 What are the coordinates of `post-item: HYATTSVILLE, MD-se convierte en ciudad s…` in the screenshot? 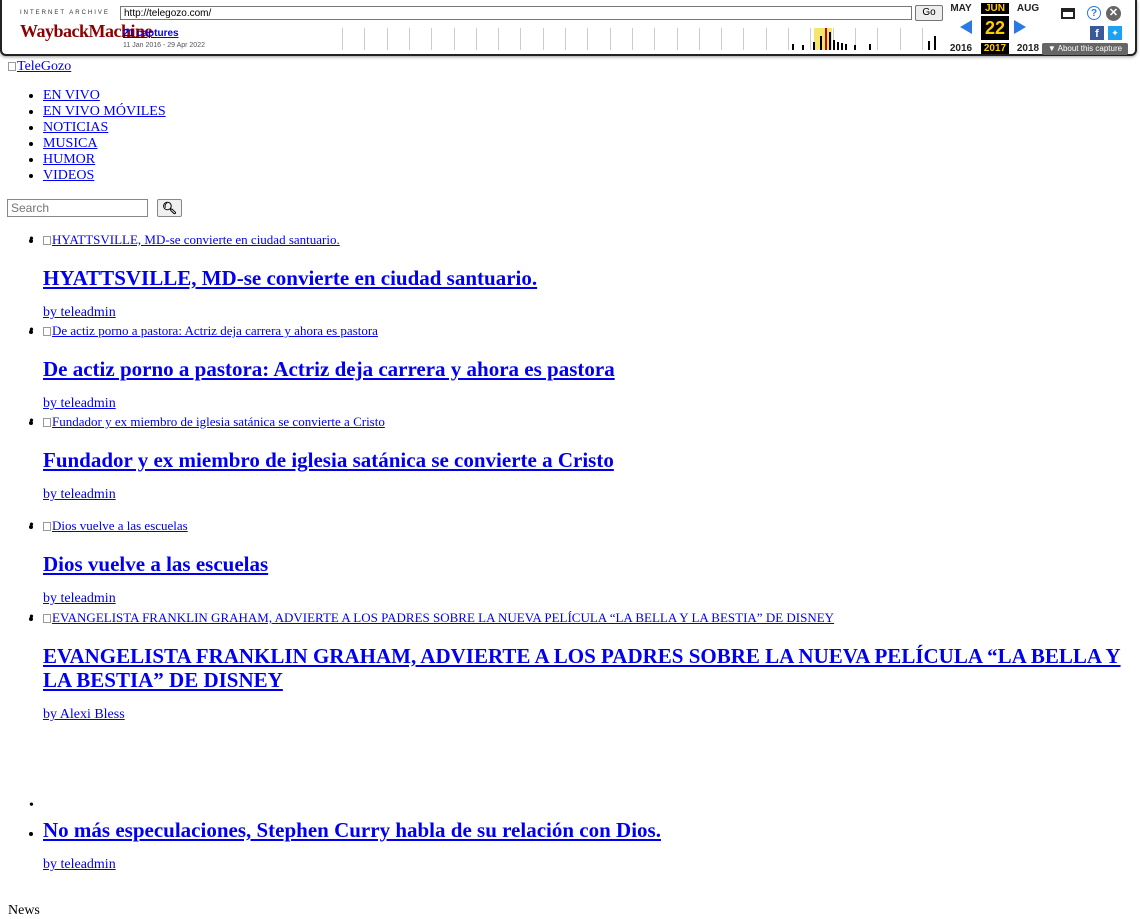 It's located at (581, 276).